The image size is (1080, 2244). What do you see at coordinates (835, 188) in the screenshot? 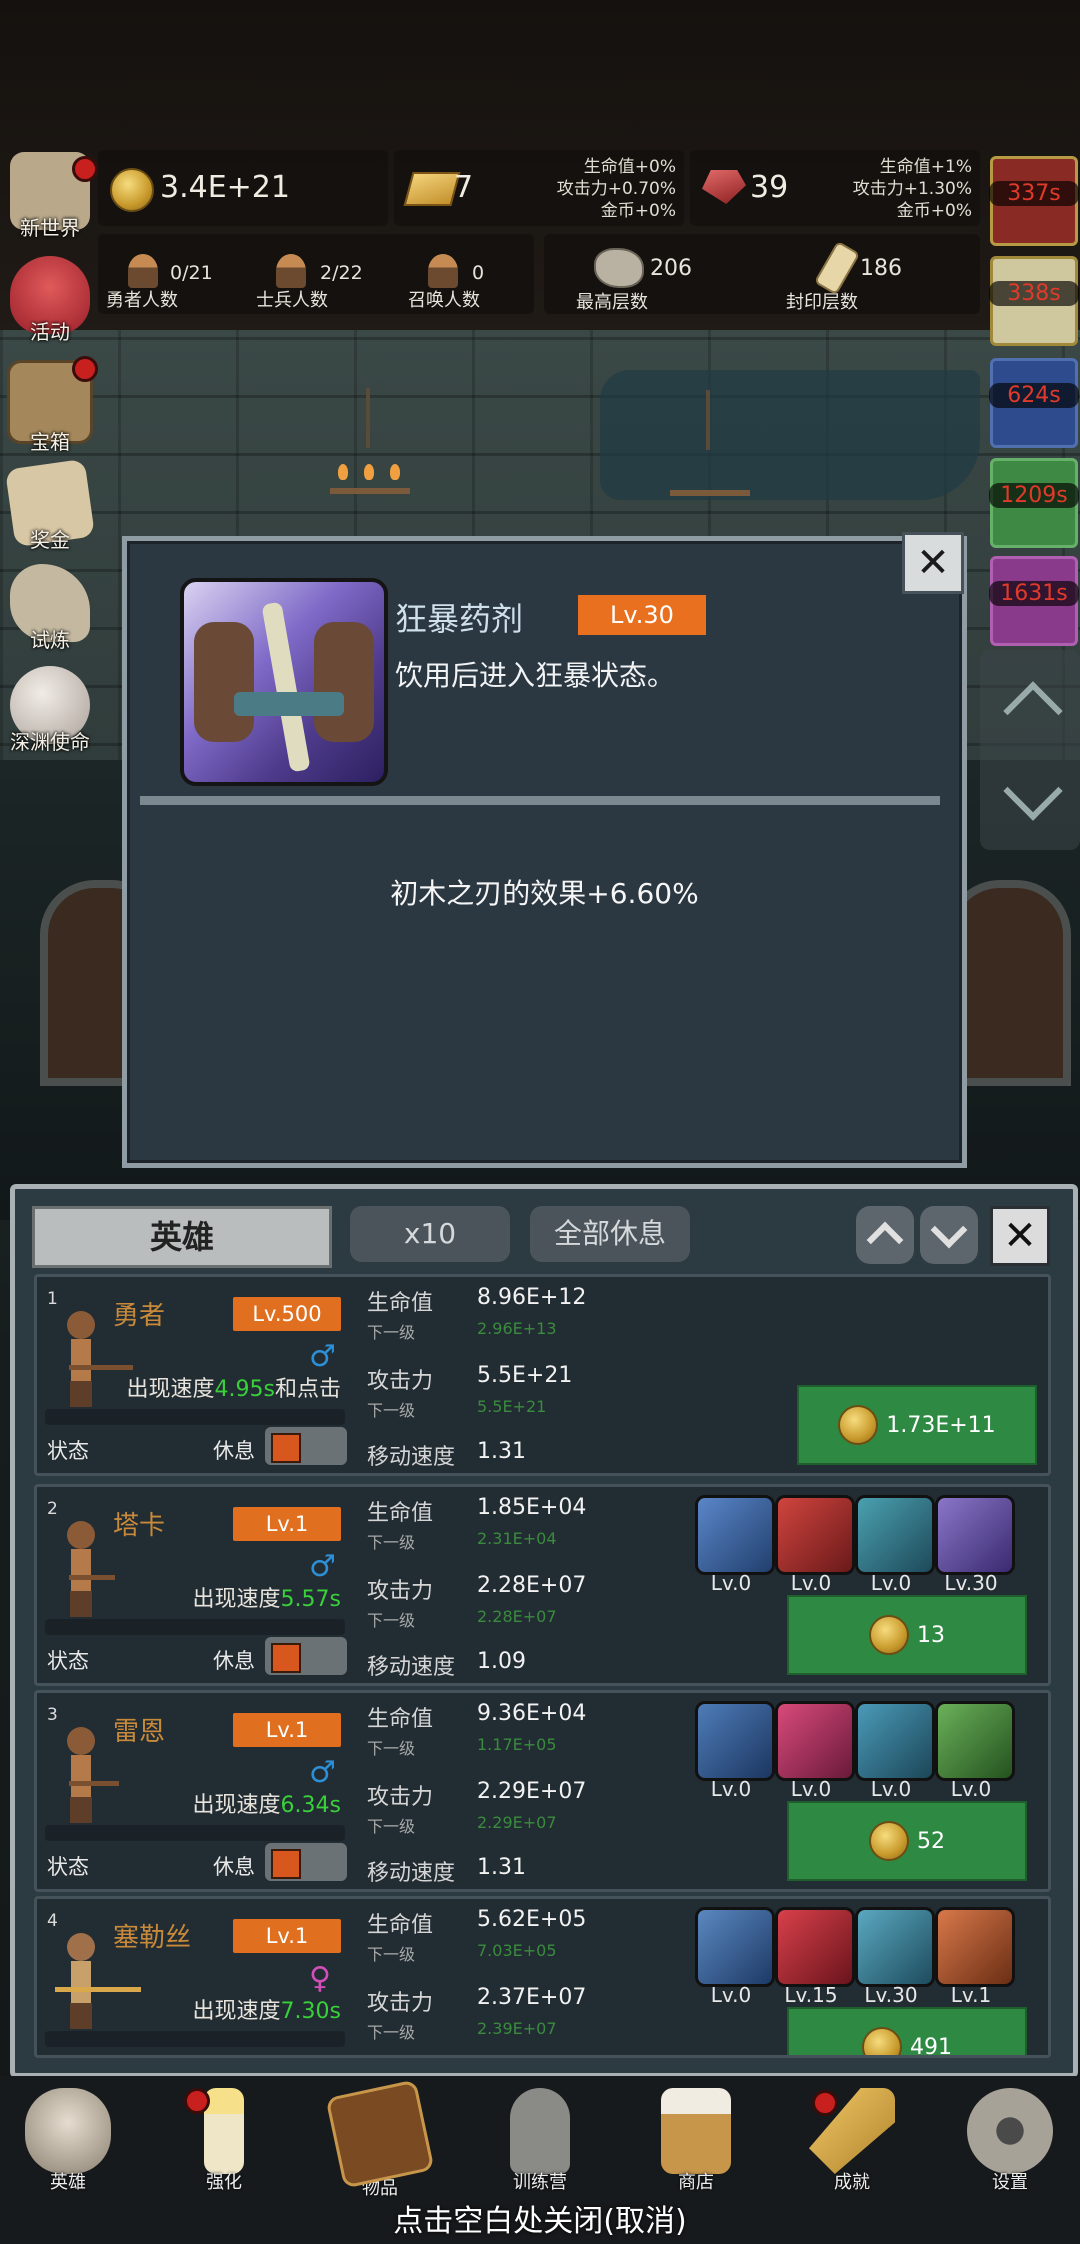
I see `ruby-counter: 39 生命值+1% 攻击力+1.30% 金币+0%` at bounding box center [835, 188].